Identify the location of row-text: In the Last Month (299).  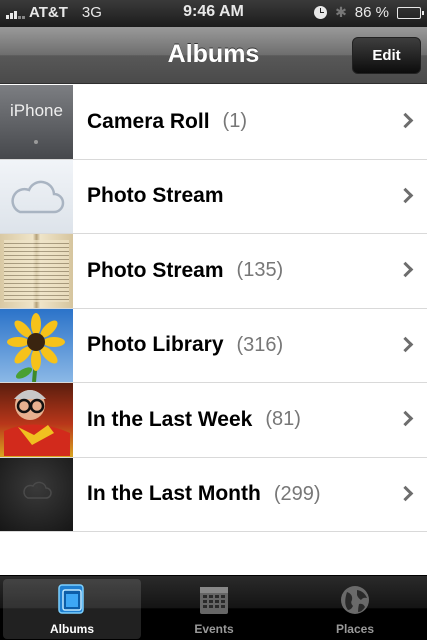
(204, 494).